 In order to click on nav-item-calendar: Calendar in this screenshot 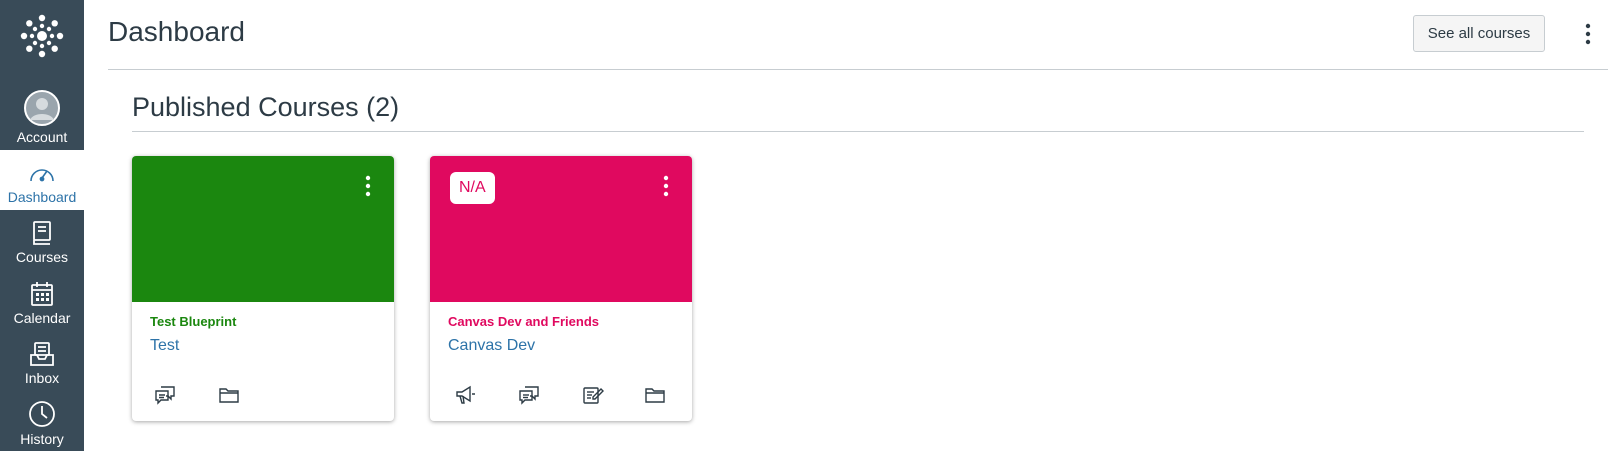, I will do `click(42, 301)`.